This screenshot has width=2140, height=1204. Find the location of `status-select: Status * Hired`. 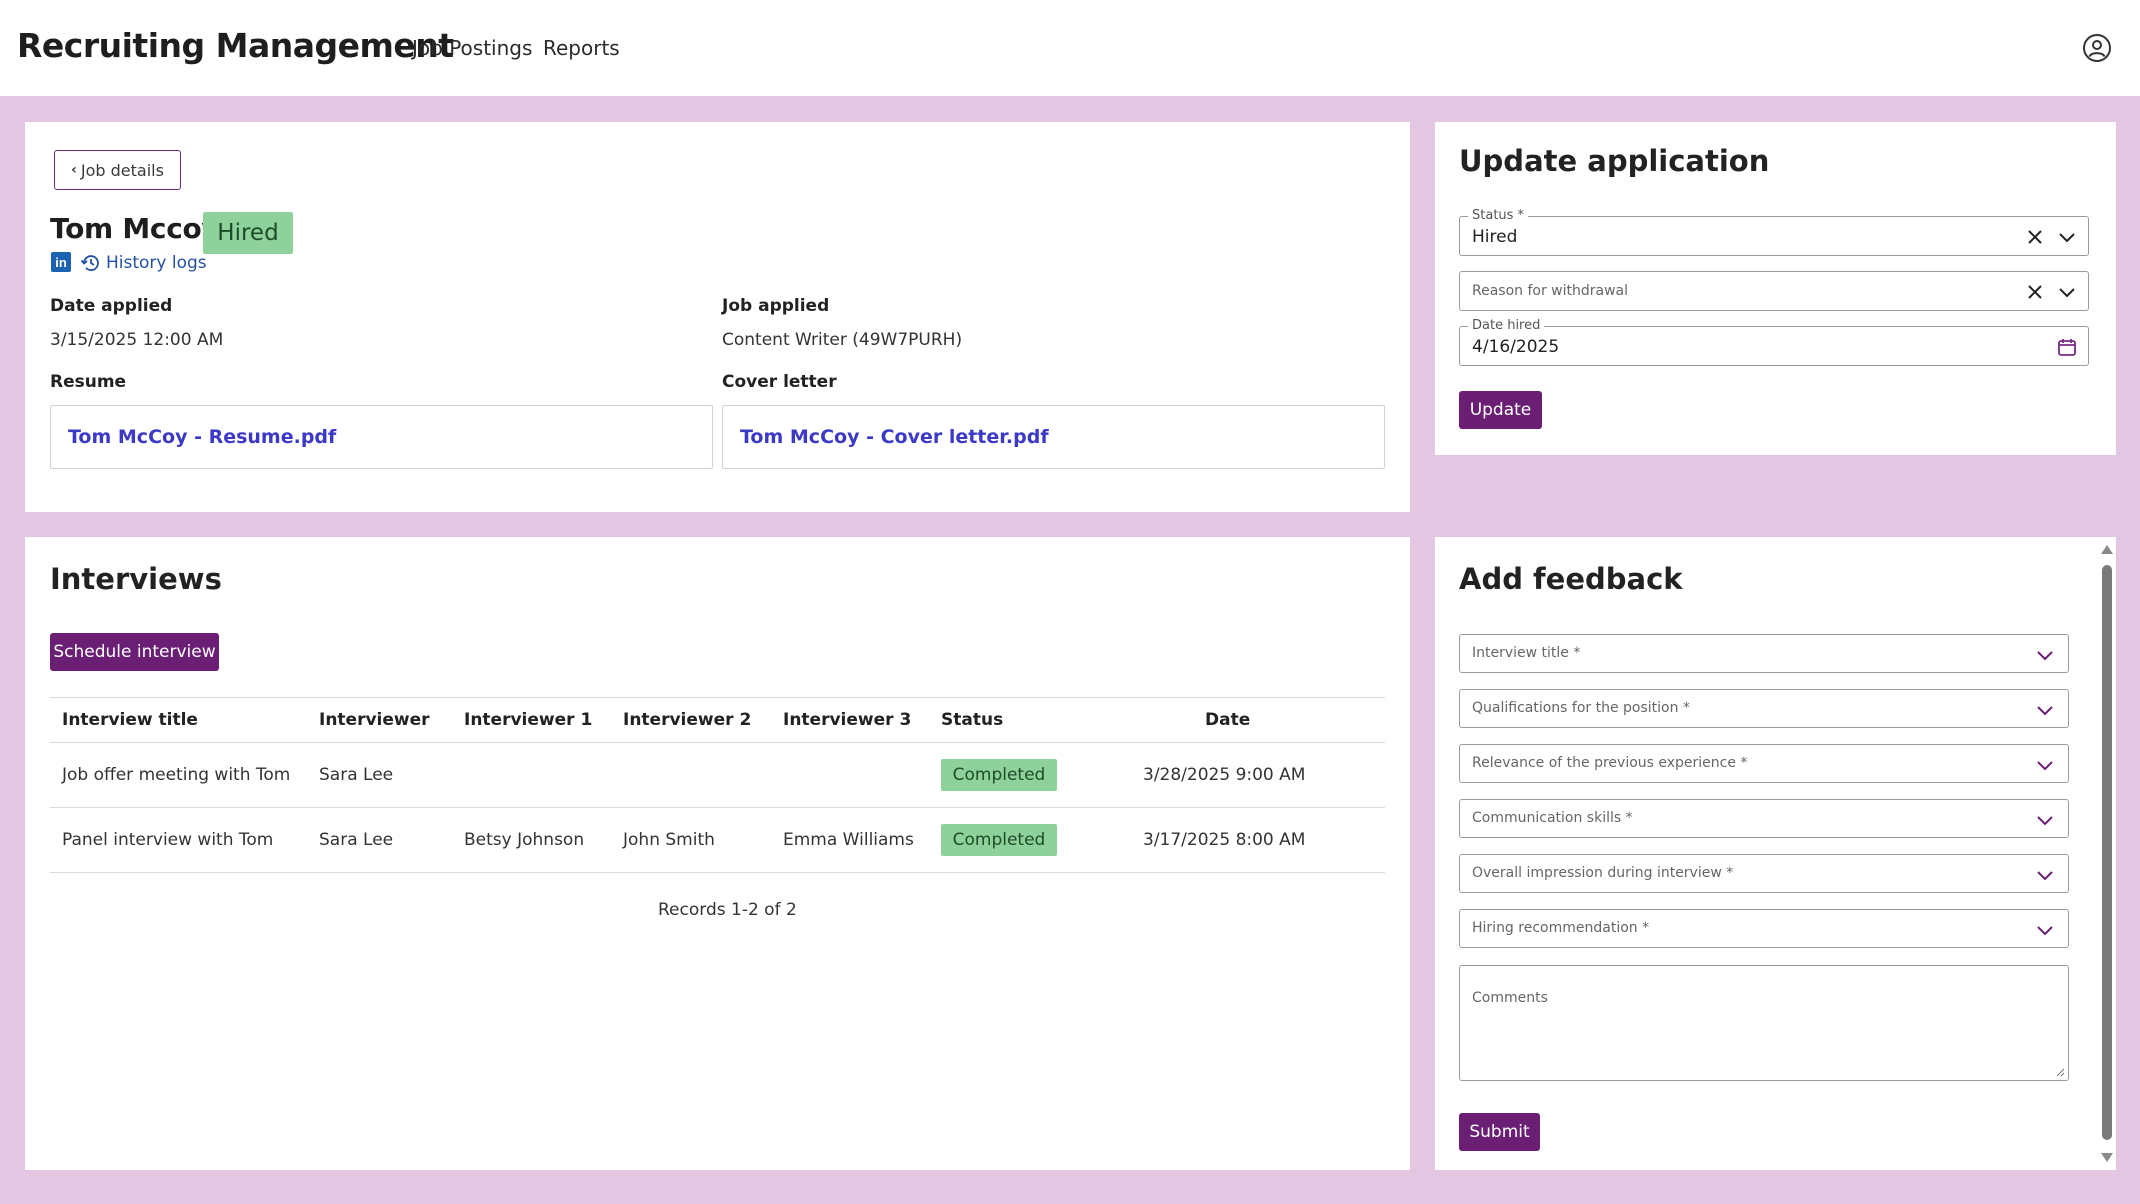

status-select: Status * Hired is located at coordinates (1774, 232).